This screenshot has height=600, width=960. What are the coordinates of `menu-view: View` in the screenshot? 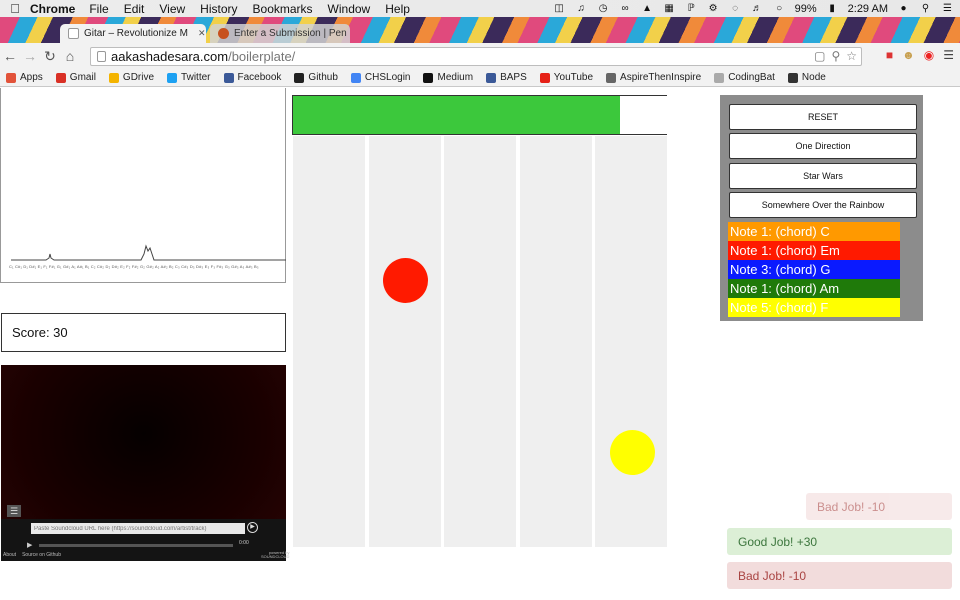 It's located at (172, 9).